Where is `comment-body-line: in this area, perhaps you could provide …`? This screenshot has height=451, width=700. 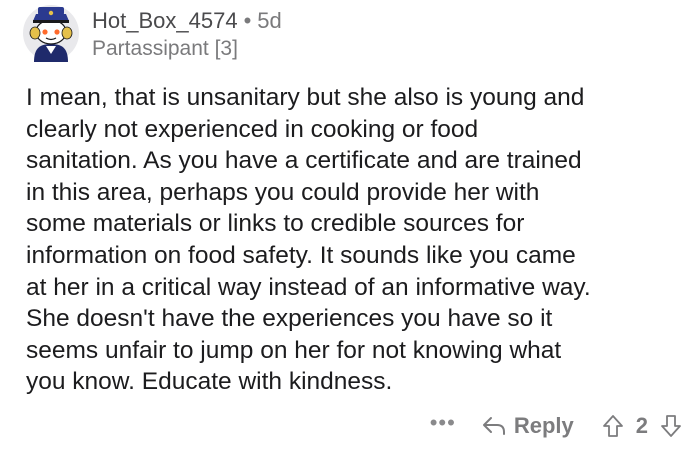
comment-body-line: in this area, perhaps you could provide … is located at coordinates (283, 192).